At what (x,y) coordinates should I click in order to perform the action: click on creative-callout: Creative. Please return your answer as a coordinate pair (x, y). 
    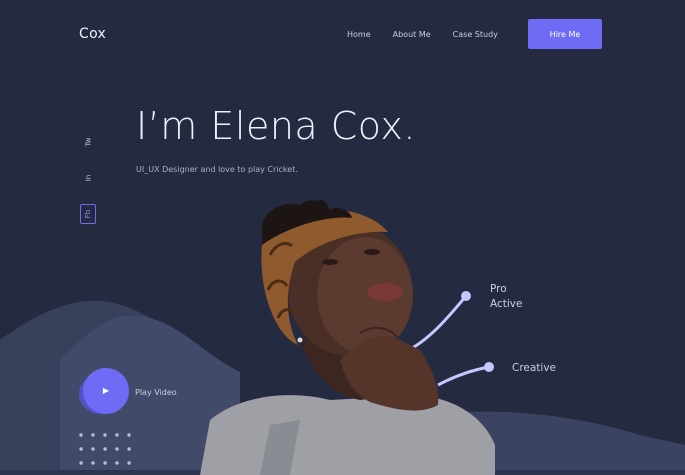
    Looking at the image, I should click on (534, 368).